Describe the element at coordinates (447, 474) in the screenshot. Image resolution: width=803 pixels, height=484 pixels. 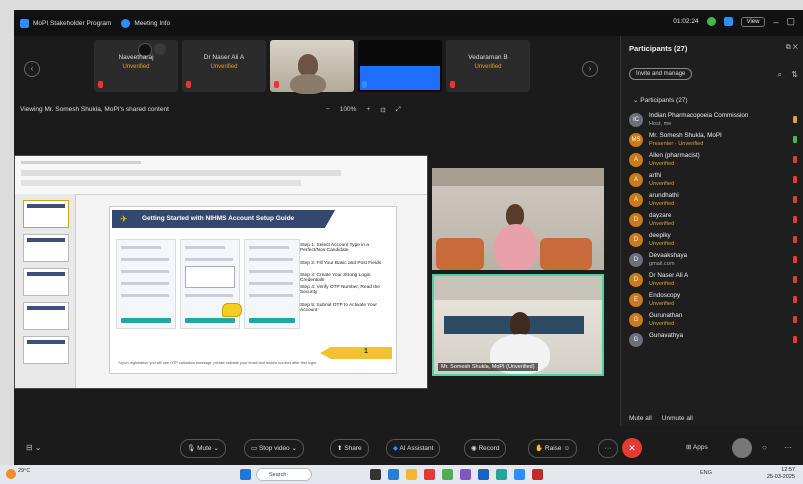
I see `chrome-icon` at that location.